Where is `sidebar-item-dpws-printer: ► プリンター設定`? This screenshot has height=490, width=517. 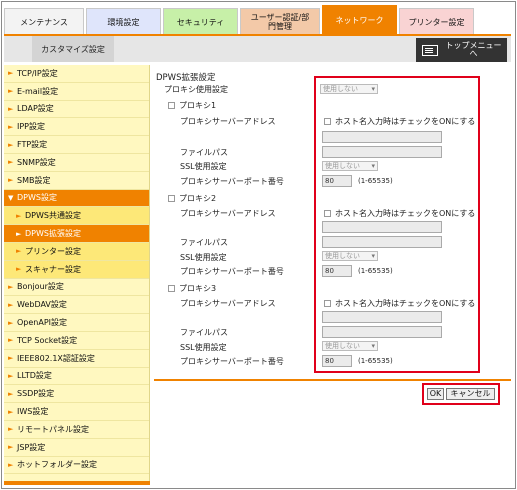
sidebar-item-dpws-printer: ► プリンター設定 is located at coordinates (76, 251).